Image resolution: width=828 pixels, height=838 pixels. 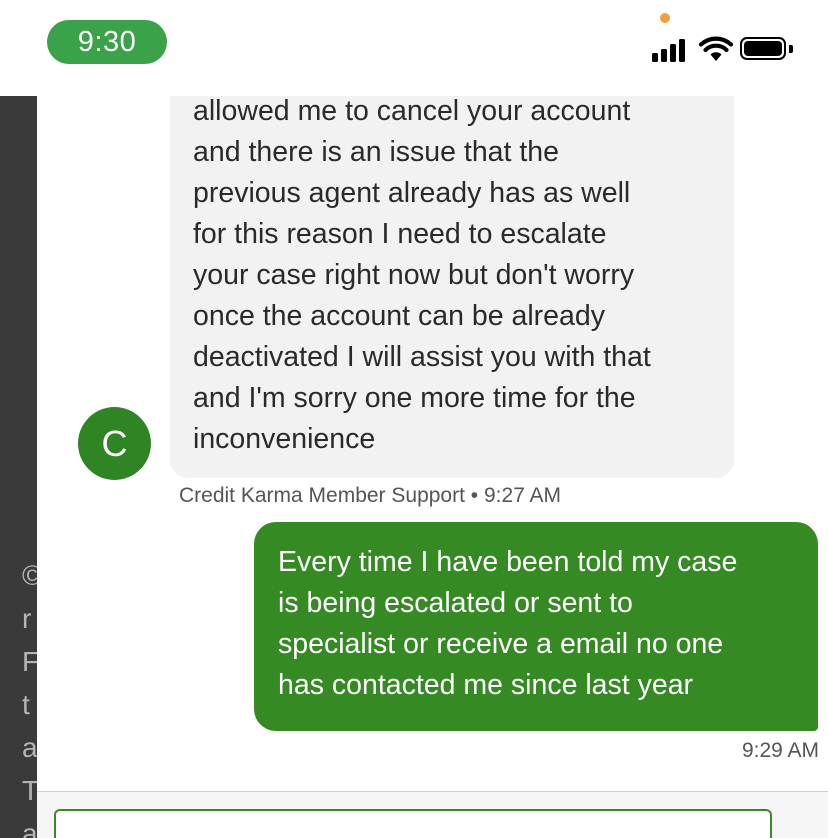 What do you see at coordinates (486, 685) in the screenshot?
I see `message-line: has contacted me since last year` at bounding box center [486, 685].